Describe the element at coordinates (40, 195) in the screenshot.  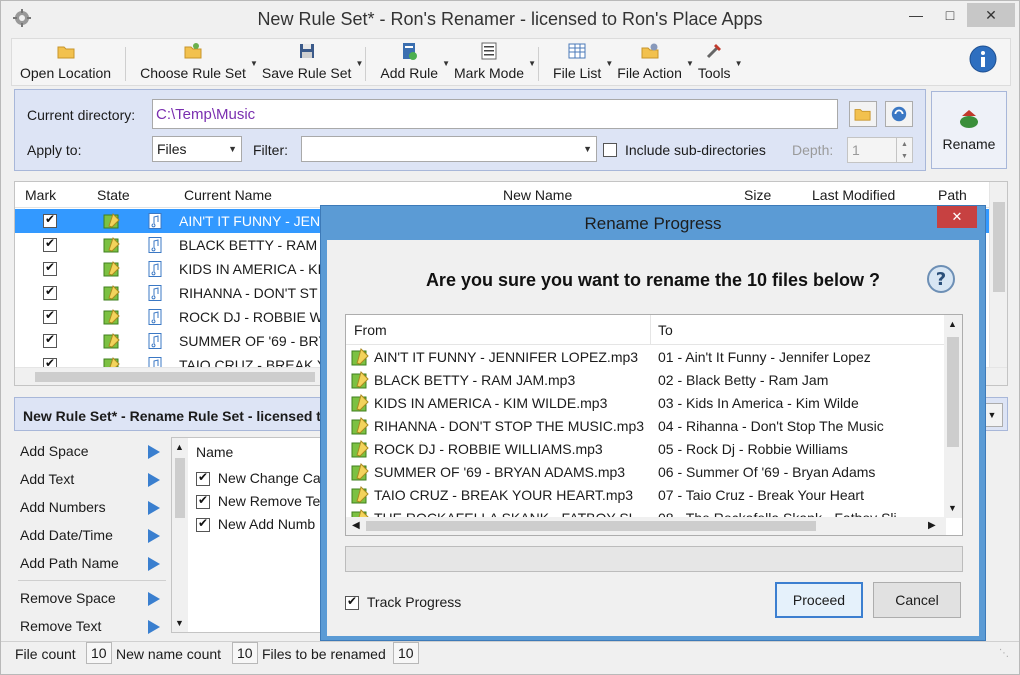
I see `column-mark: Mark` at that location.